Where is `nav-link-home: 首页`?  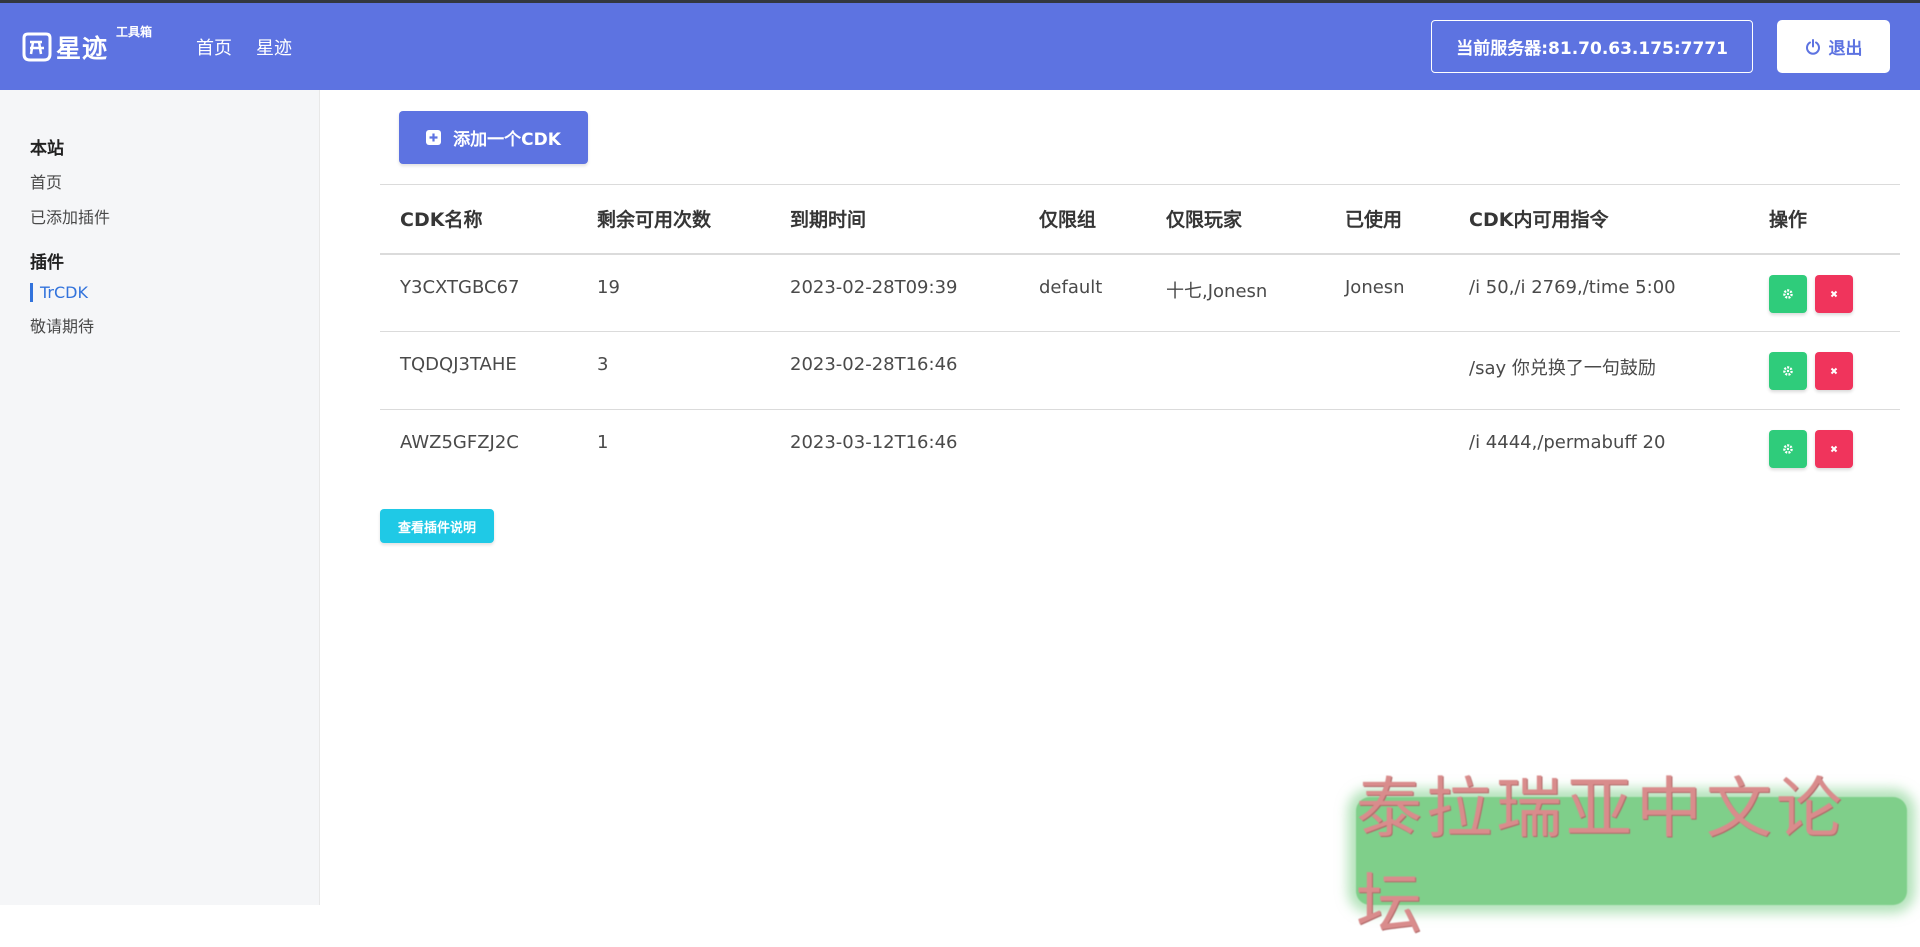 nav-link-home: 首页 is located at coordinates (214, 47).